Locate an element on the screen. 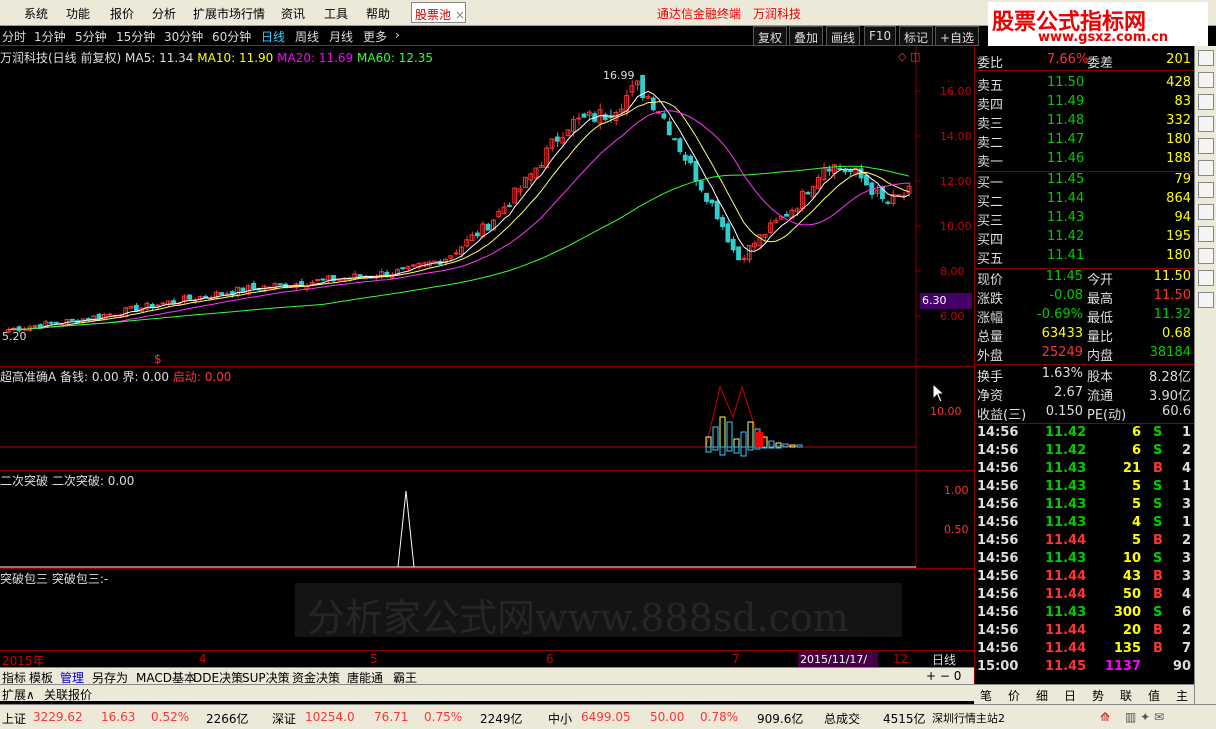  time-share-icon is located at coordinates (1206, 80).